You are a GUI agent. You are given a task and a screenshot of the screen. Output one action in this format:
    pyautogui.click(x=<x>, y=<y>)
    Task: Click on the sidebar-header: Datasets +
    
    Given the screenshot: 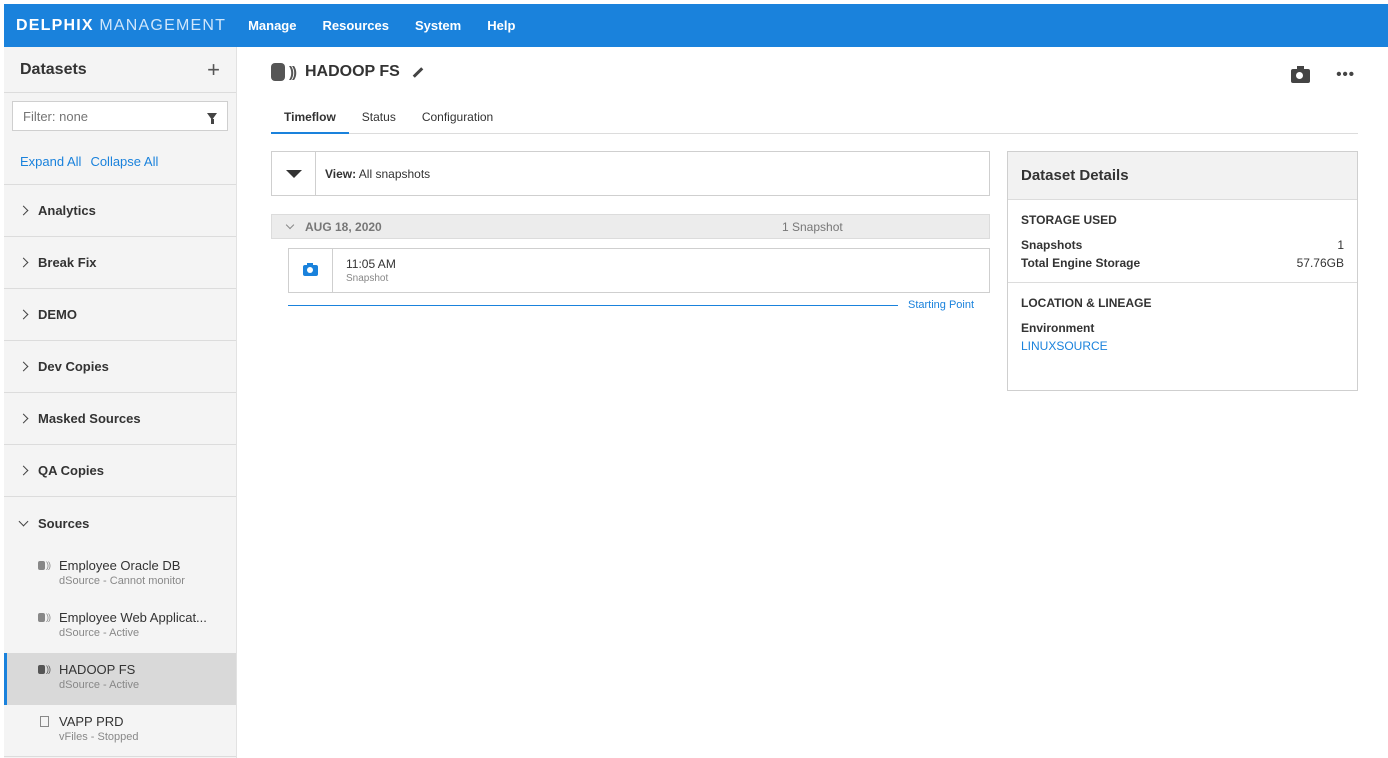 What is the action you would take?
    pyautogui.click(x=120, y=70)
    